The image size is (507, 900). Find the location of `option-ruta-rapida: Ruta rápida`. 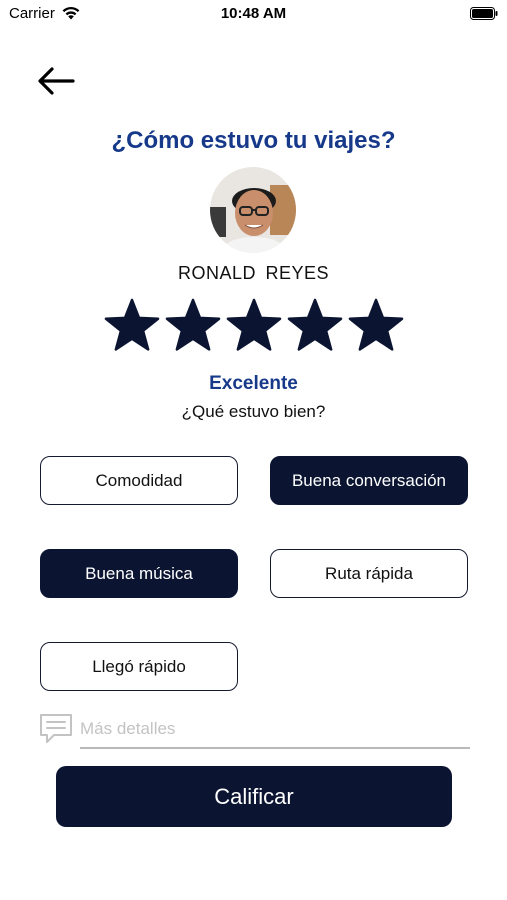

option-ruta-rapida: Ruta rápida is located at coordinates (369, 573).